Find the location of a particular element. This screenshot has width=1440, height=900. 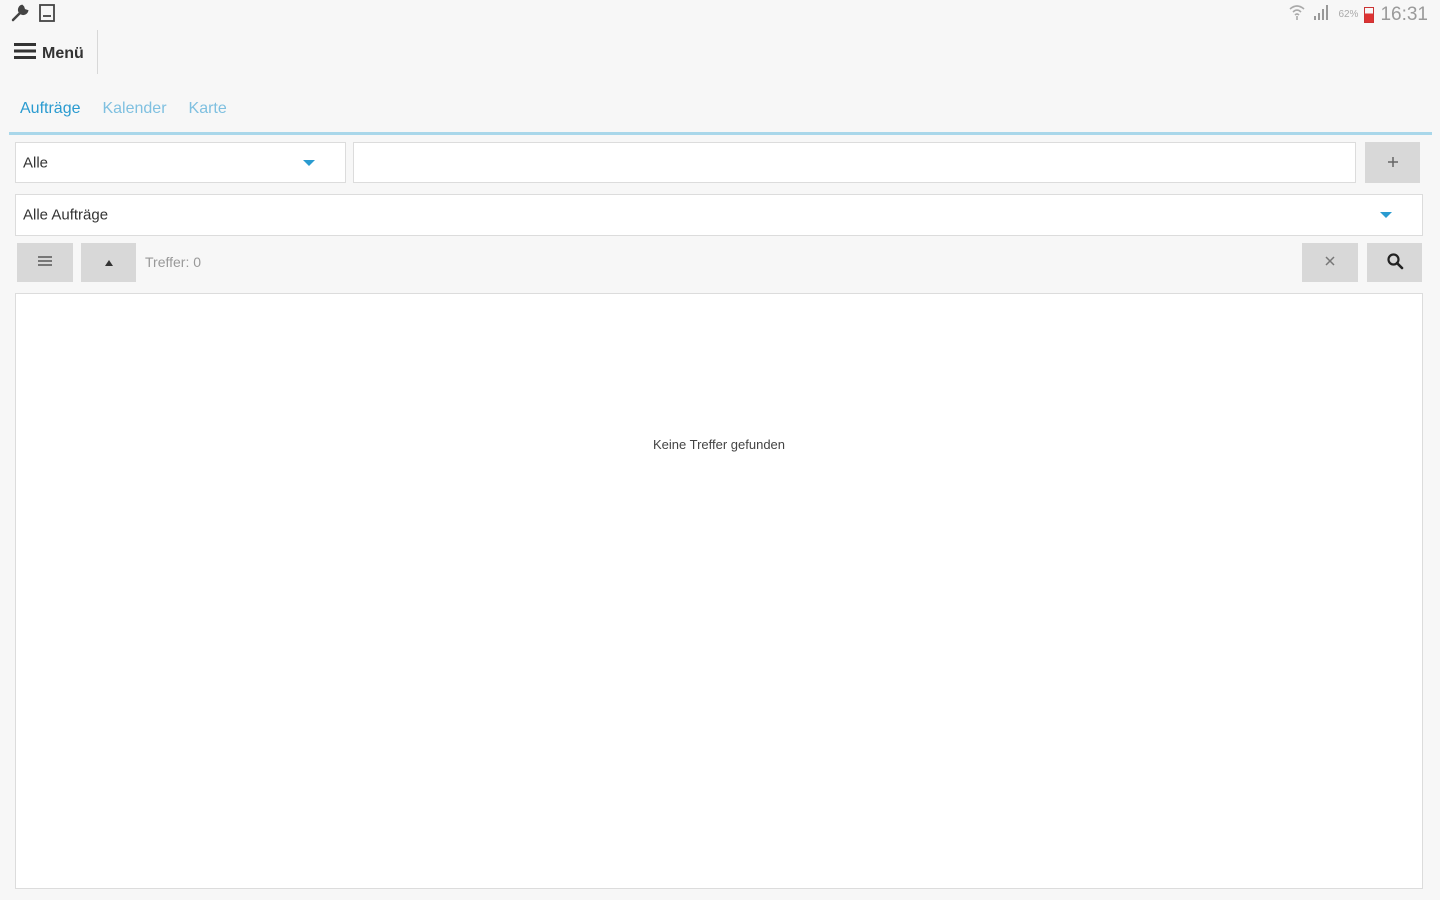

wifi-icon is located at coordinates (1297, 14).